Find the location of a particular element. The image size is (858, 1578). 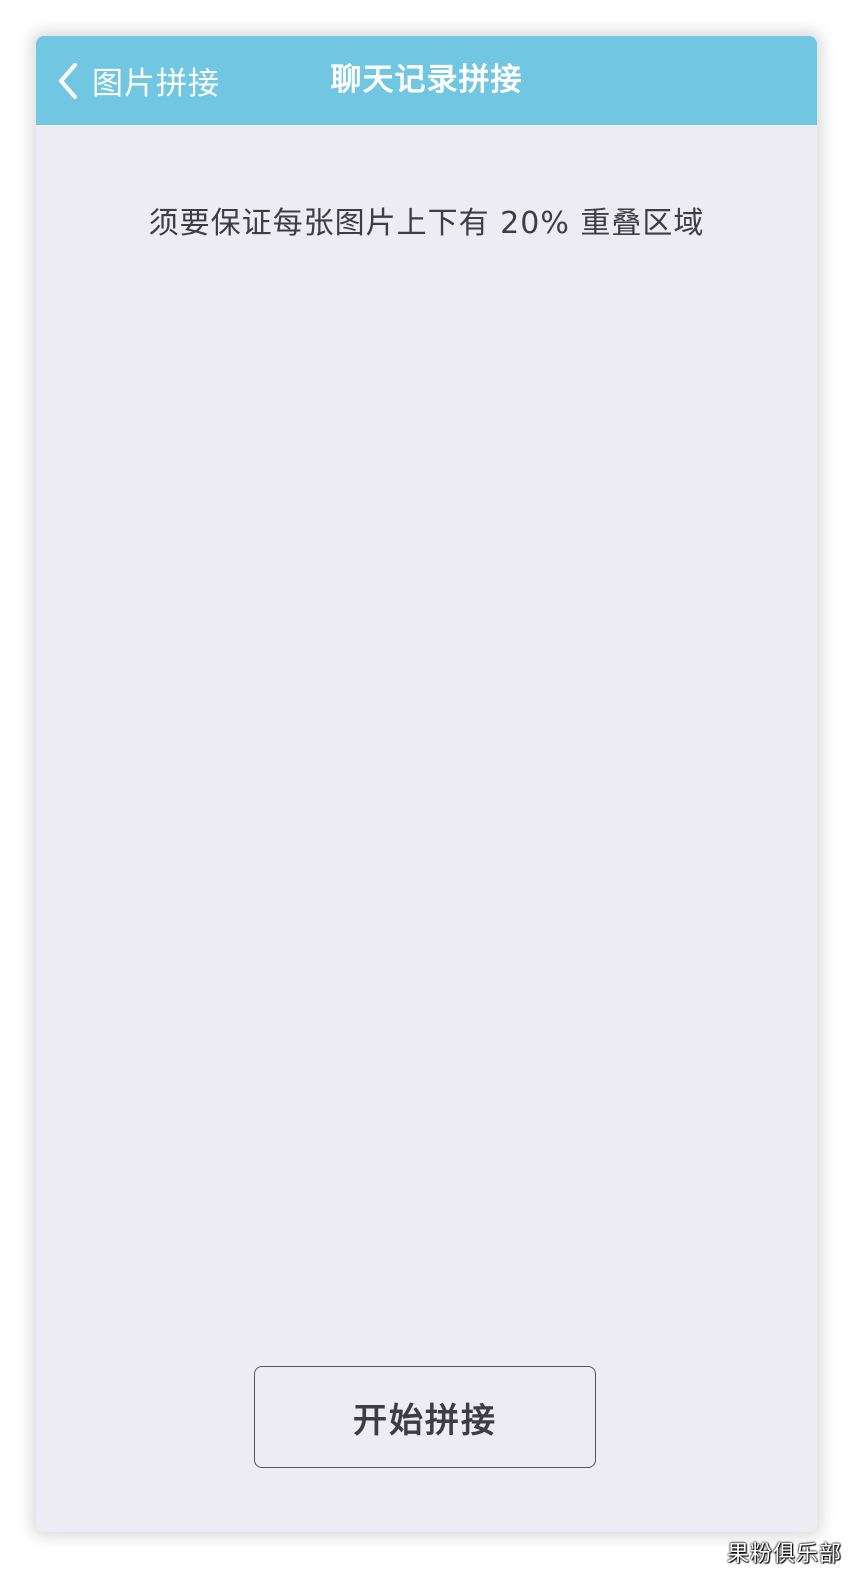

chevron-left-icon is located at coordinates (68, 81).